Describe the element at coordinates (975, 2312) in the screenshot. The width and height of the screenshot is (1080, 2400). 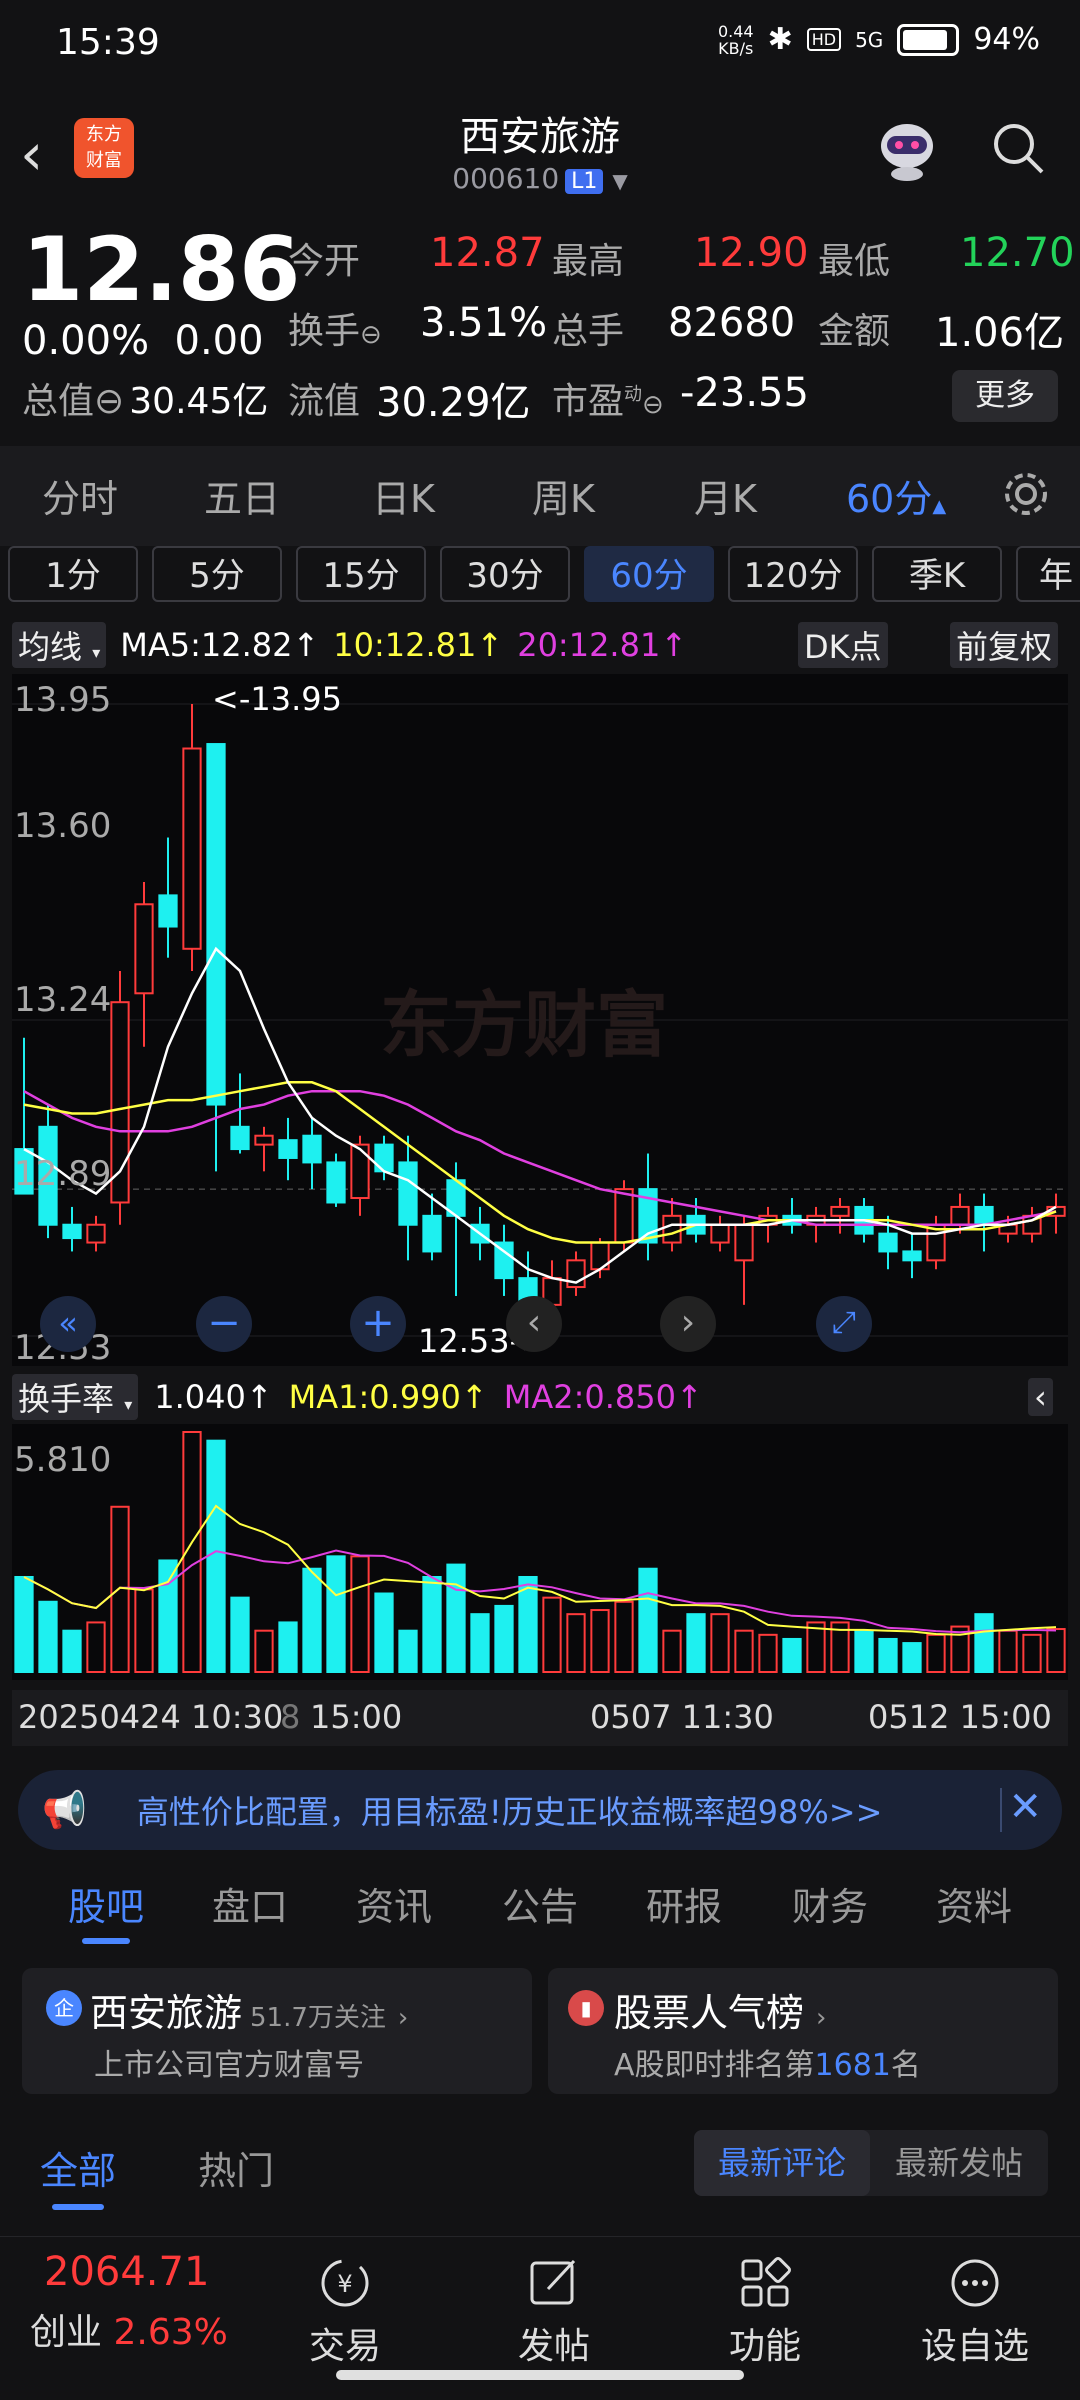
I see `nav-add-watchlist: 设自选` at that location.